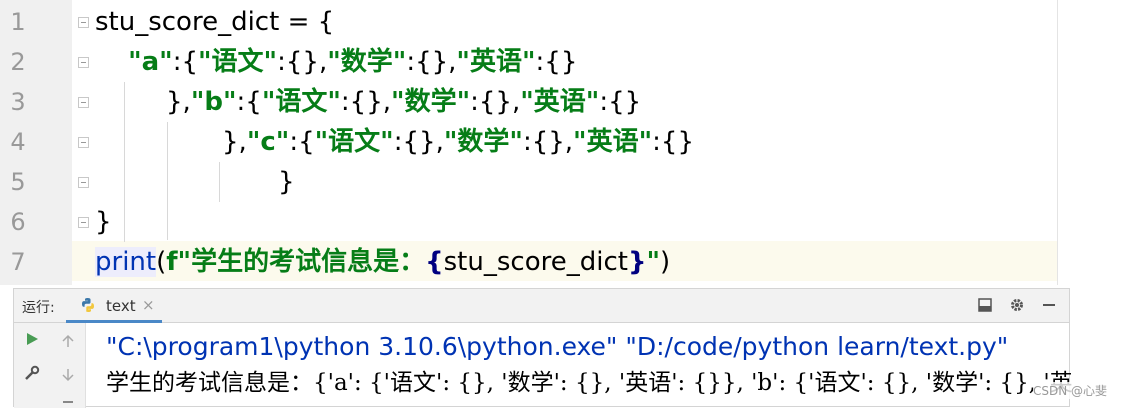  What do you see at coordinates (18, 62) in the screenshot?
I see `line-number: 2` at bounding box center [18, 62].